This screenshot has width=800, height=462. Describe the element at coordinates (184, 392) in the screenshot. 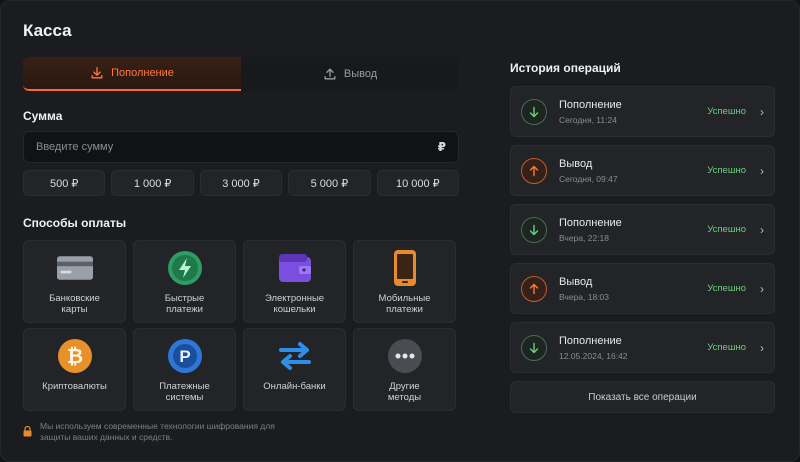

I see `method-label: Платежные системы` at that location.